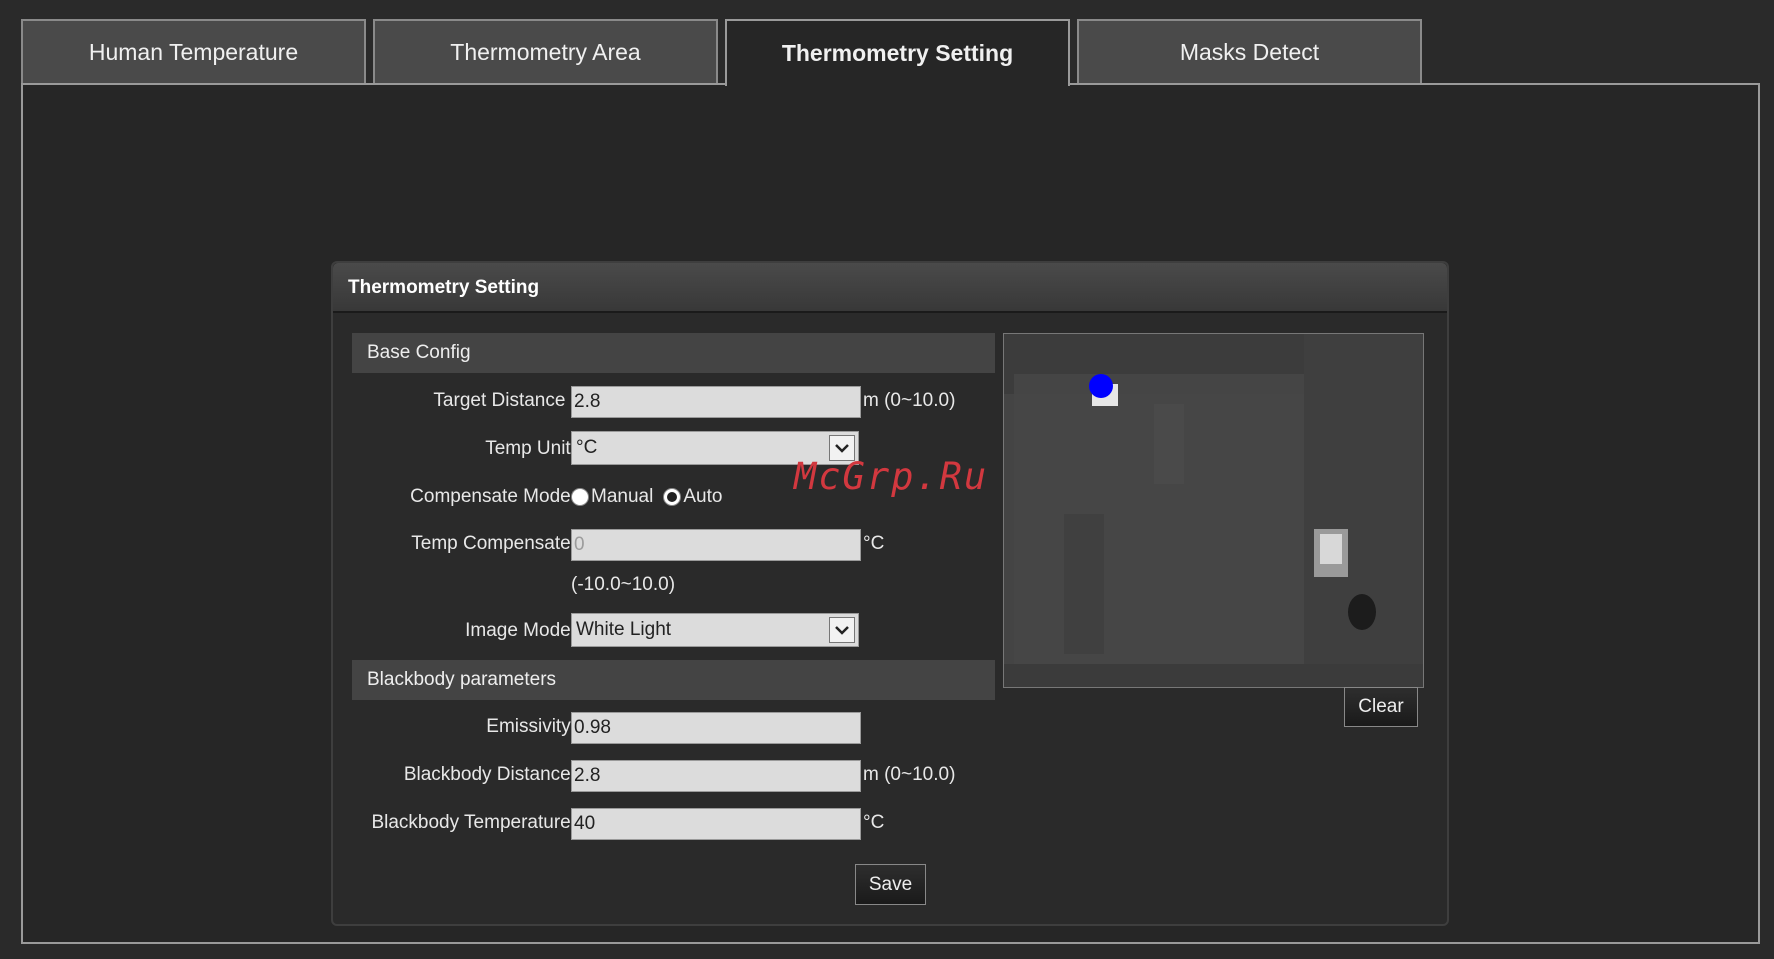 The image size is (1774, 959). I want to click on blackbody-temperature-input: 40, so click(716, 824).